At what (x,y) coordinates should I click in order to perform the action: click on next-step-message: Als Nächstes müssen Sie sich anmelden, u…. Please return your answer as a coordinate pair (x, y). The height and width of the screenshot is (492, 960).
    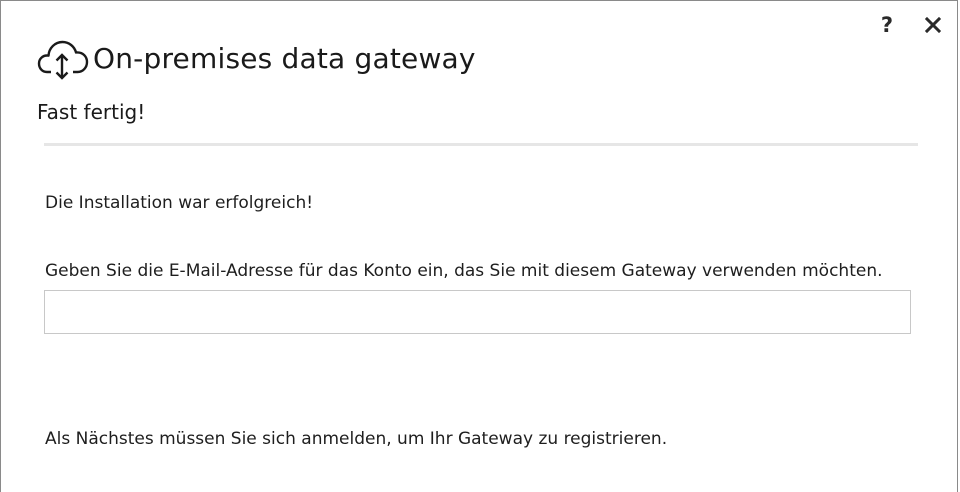
    Looking at the image, I should click on (356, 439).